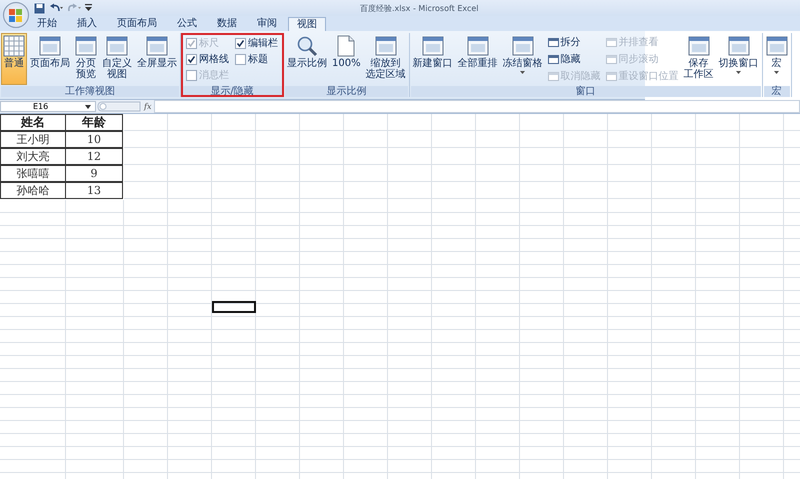 Image resolution: width=800 pixels, height=479 pixels. I want to click on ribbon-tab: 视图, so click(307, 24).